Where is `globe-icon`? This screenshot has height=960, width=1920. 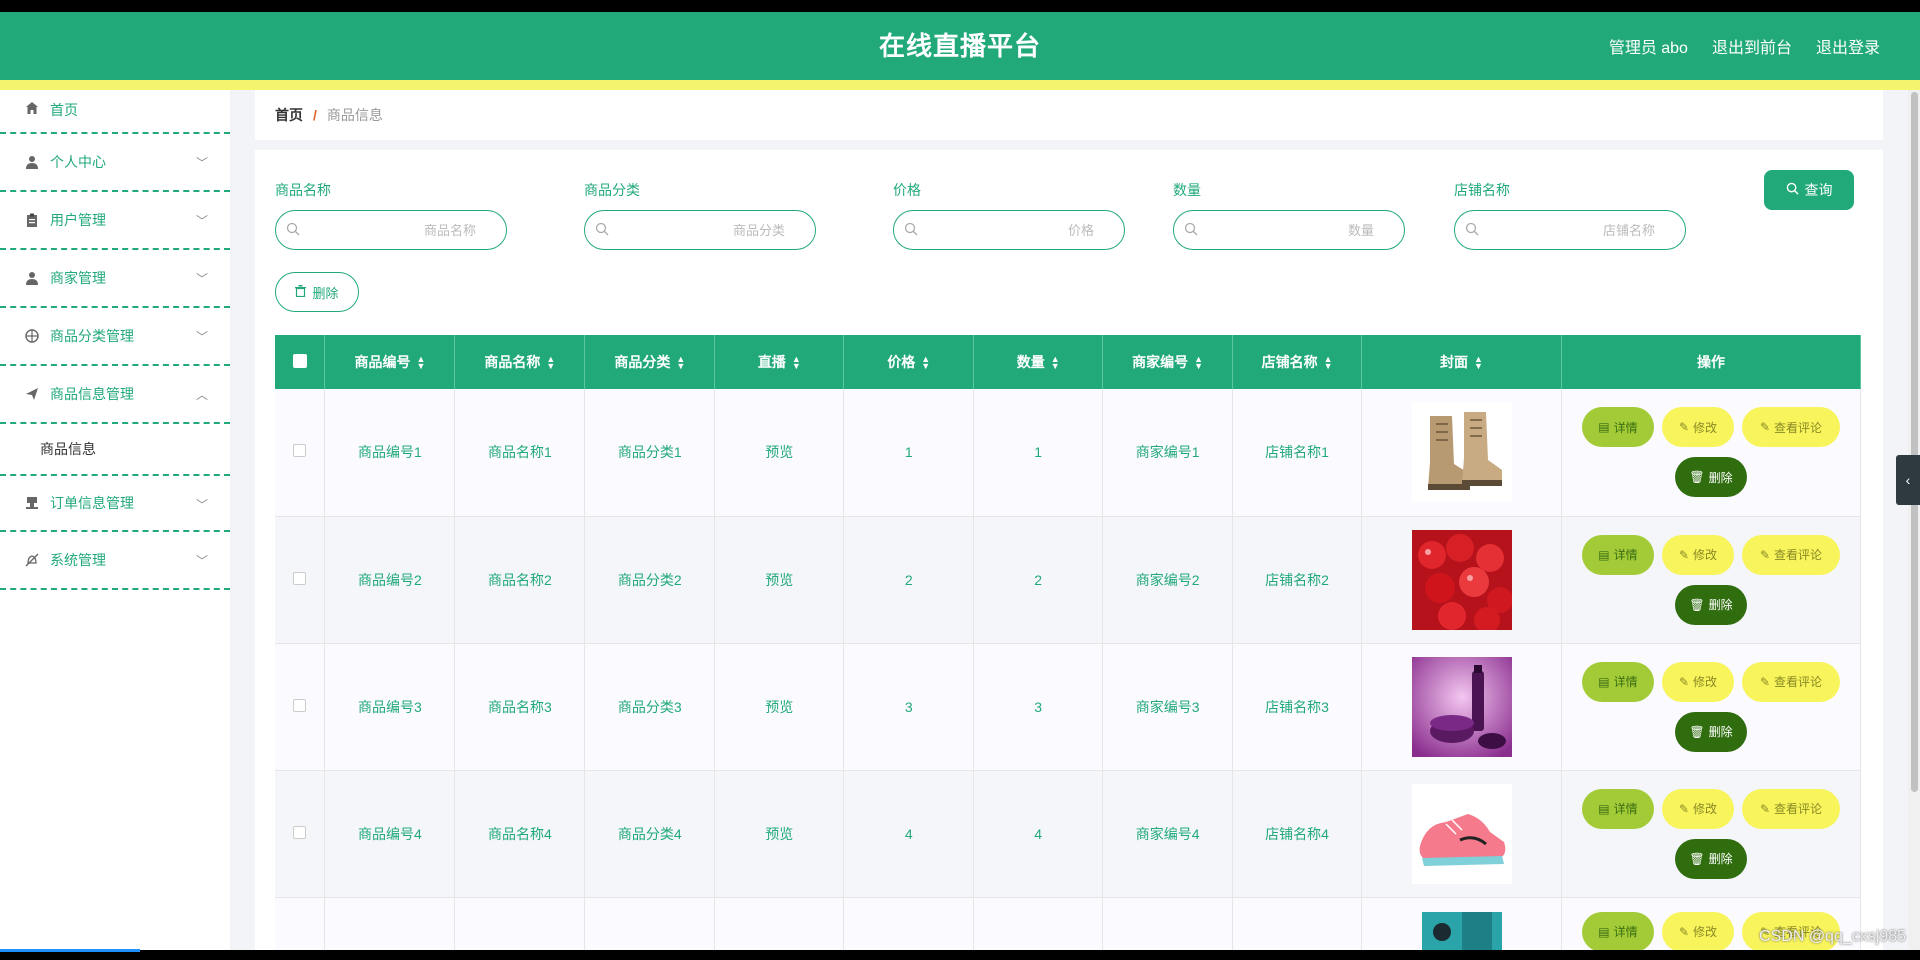 globe-icon is located at coordinates (32, 336).